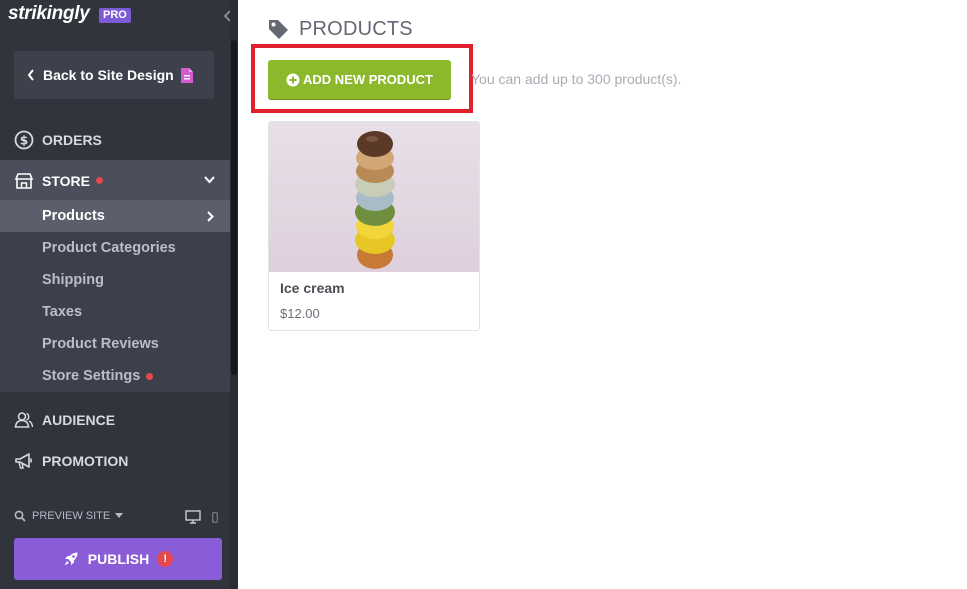 This screenshot has width=967, height=589. I want to click on preview-site-label: PREVIEW SITE, so click(71, 516).